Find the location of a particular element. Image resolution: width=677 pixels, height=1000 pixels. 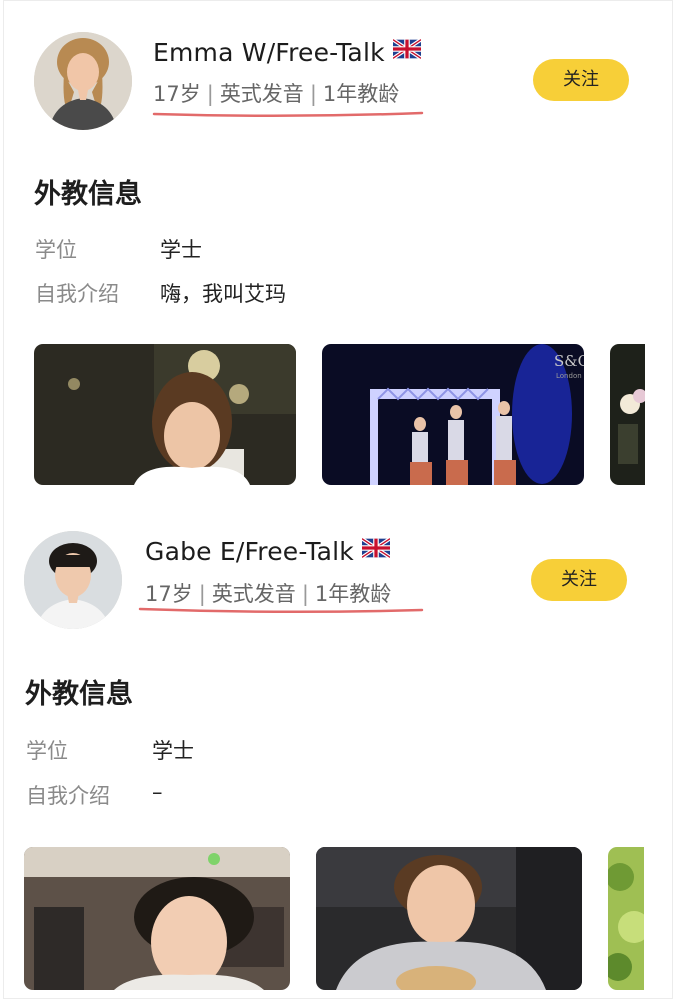

intro-value: – is located at coordinates (157, 792).